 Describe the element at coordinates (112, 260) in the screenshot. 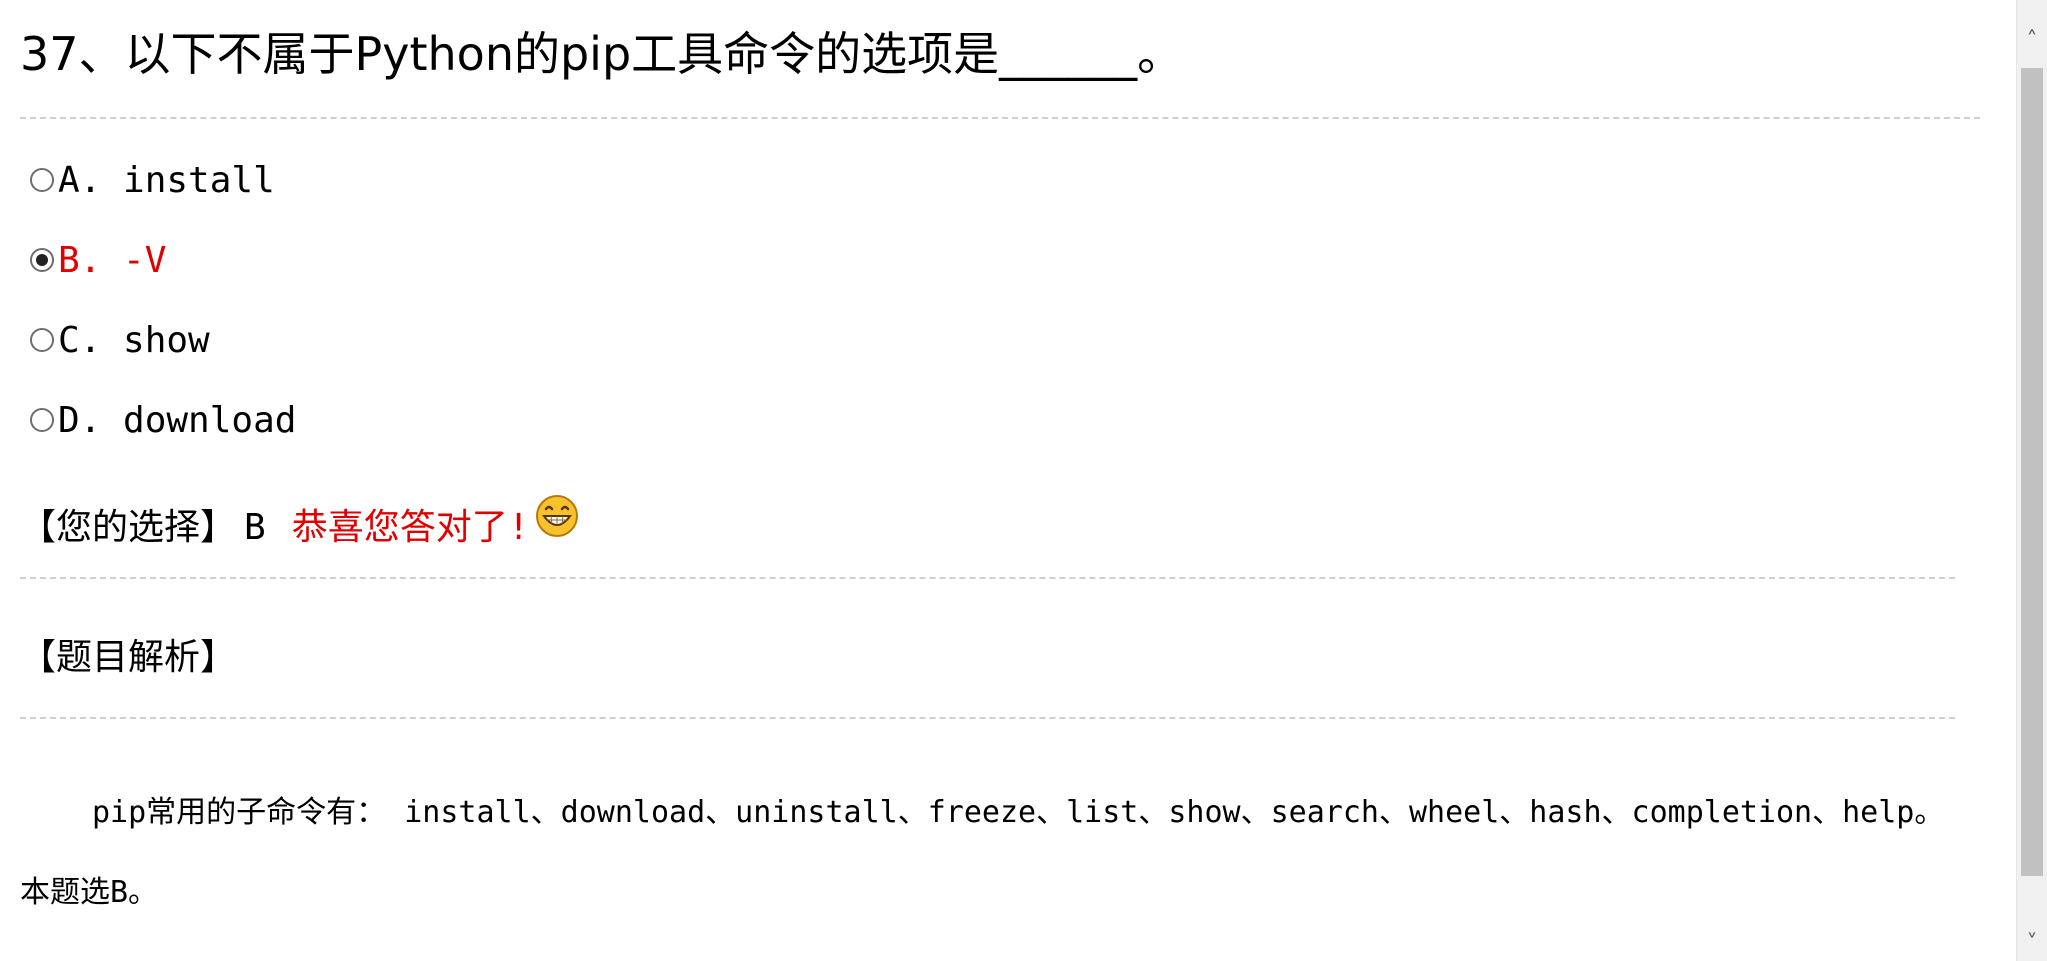

I see `option-label: B. -V` at that location.